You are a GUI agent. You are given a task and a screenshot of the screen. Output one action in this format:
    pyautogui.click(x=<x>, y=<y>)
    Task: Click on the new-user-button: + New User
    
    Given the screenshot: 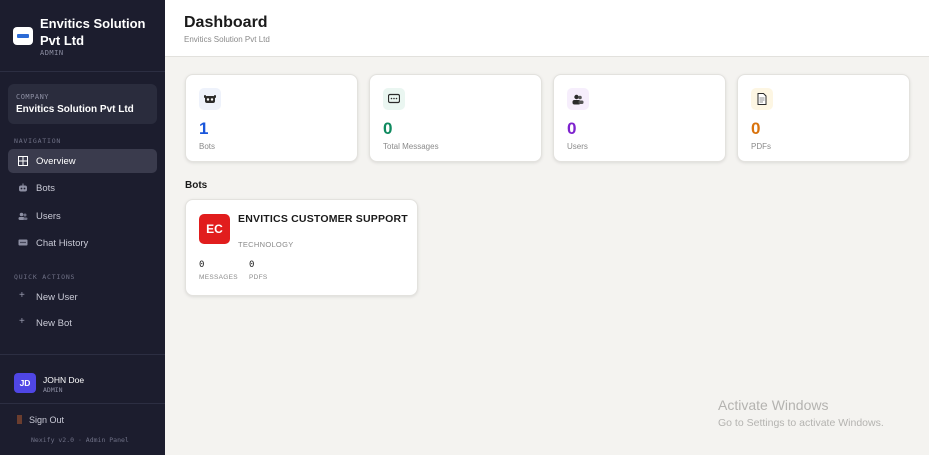 What is the action you would take?
    pyautogui.click(x=82, y=298)
    